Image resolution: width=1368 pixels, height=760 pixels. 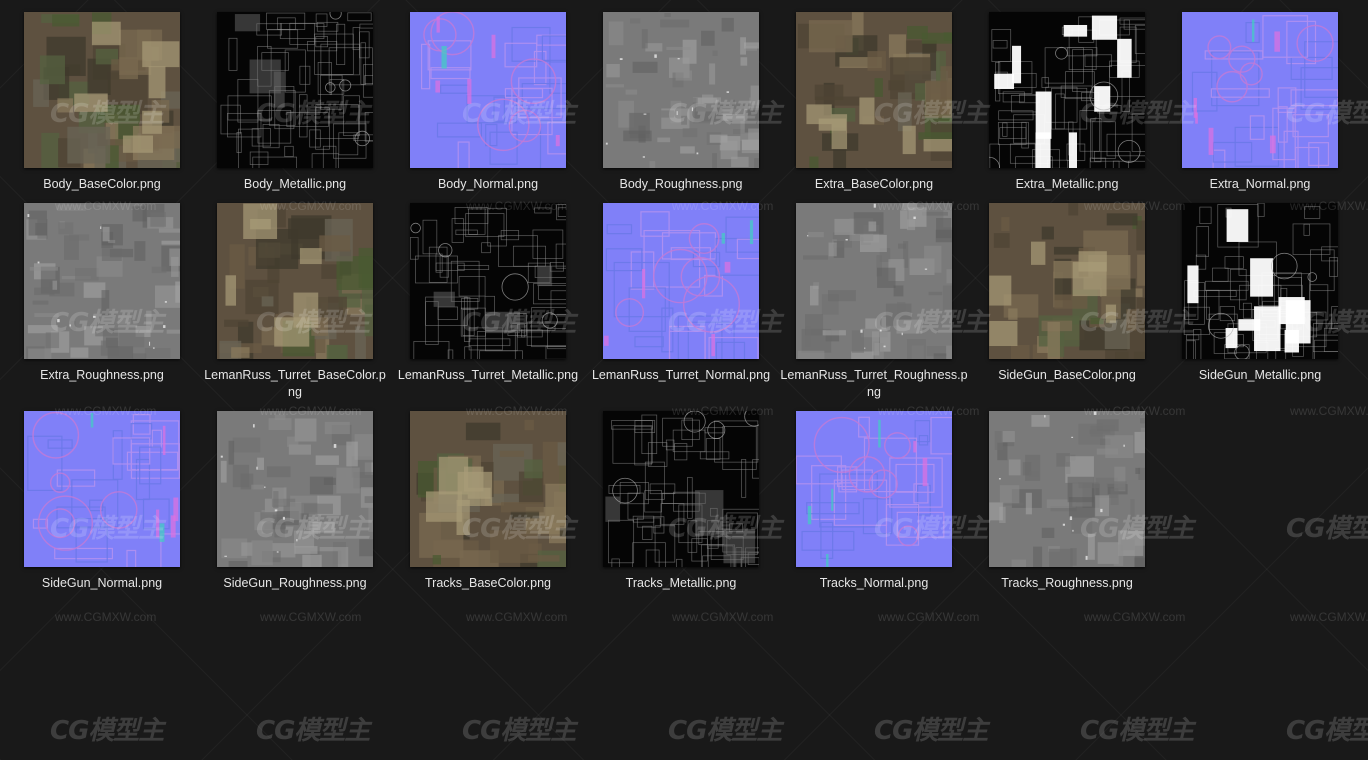 What do you see at coordinates (1067, 583) in the screenshot?
I see `file-name: Tracks_Roughness.png` at bounding box center [1067, 583].